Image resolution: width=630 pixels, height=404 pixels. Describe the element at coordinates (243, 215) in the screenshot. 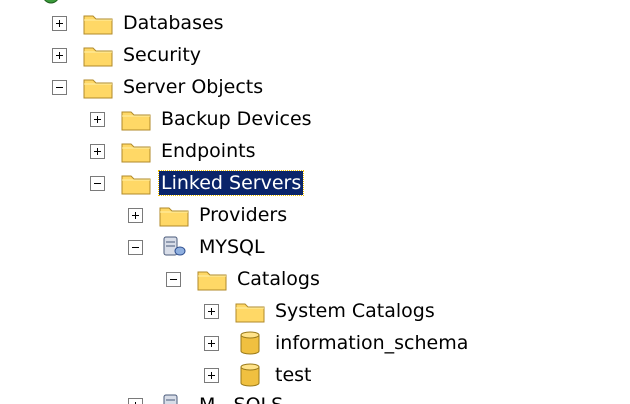

I see `tree-node-label: Providers` at that location.